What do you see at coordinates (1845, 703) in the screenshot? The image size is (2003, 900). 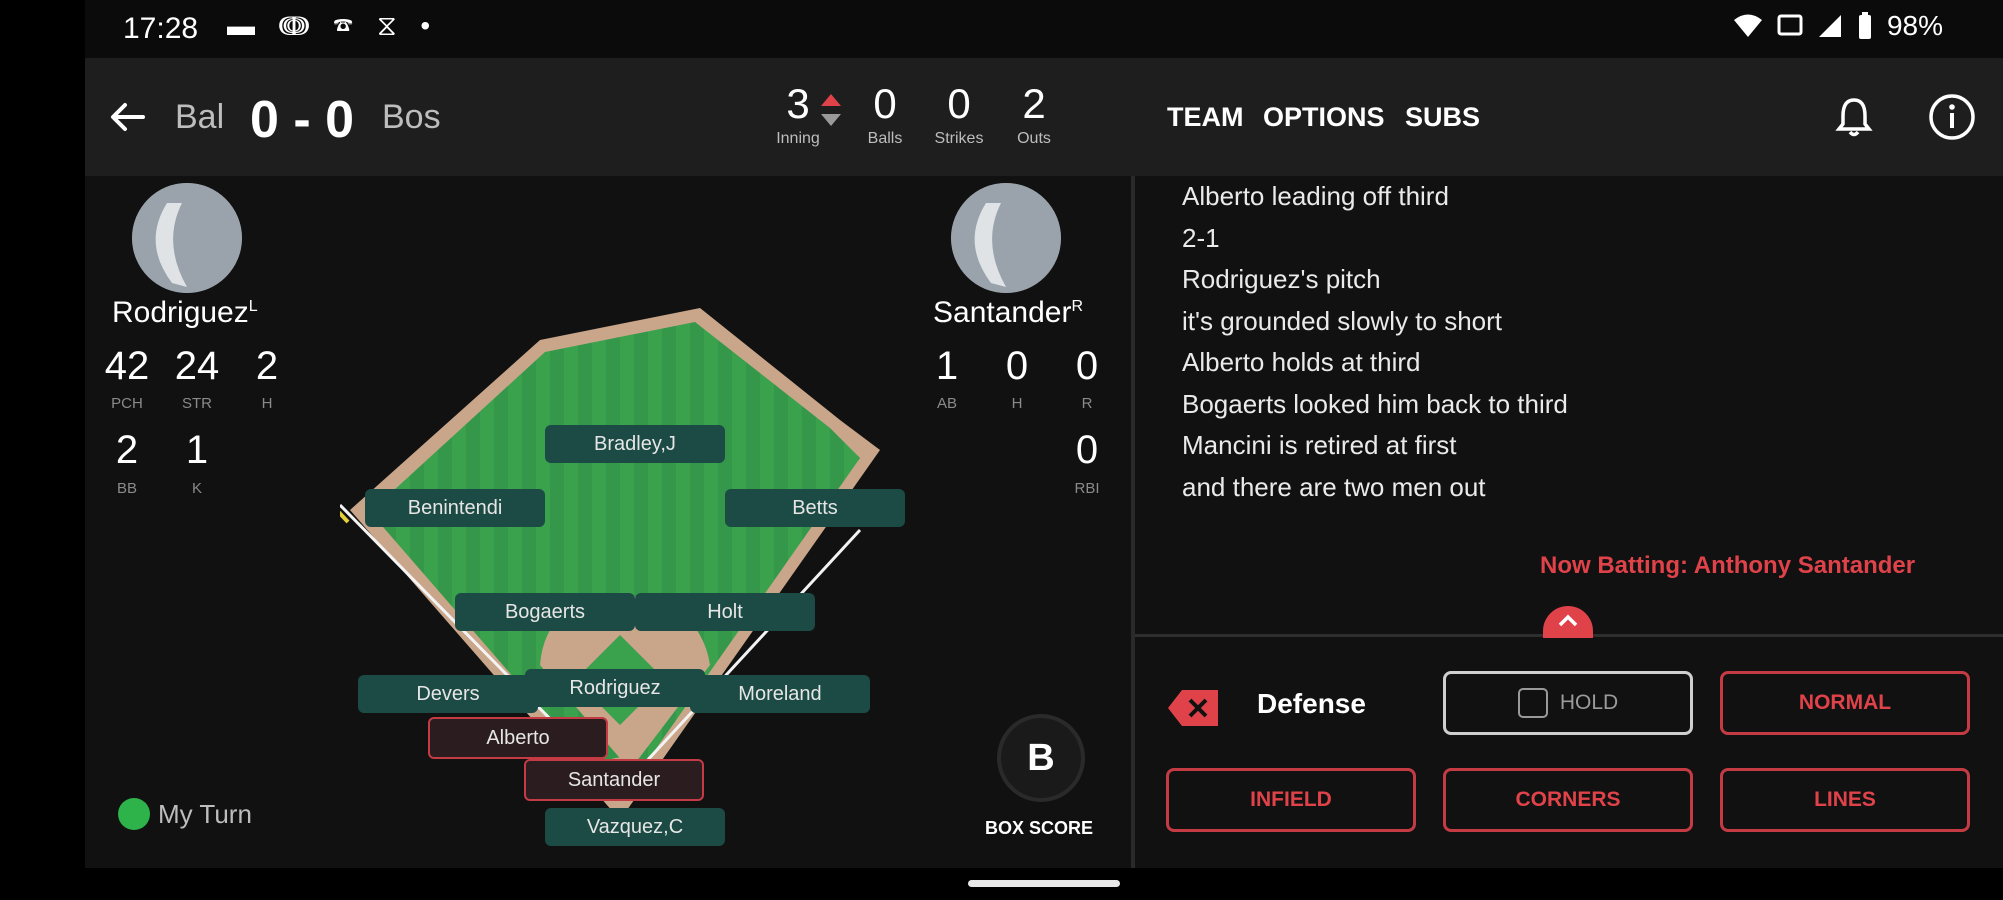 I see `normal-button: NORMAL` at bounding box center [1845, 703].